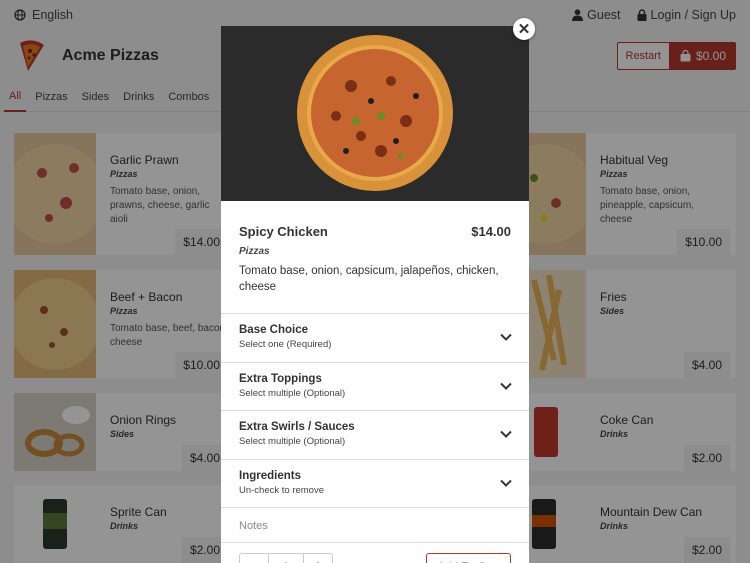 The height and width of the screenshot is (563, 750). Describe the element at coordinates (282, 490) in the screenshot. I see `option-subtitle: Un-check to remove` at that location.